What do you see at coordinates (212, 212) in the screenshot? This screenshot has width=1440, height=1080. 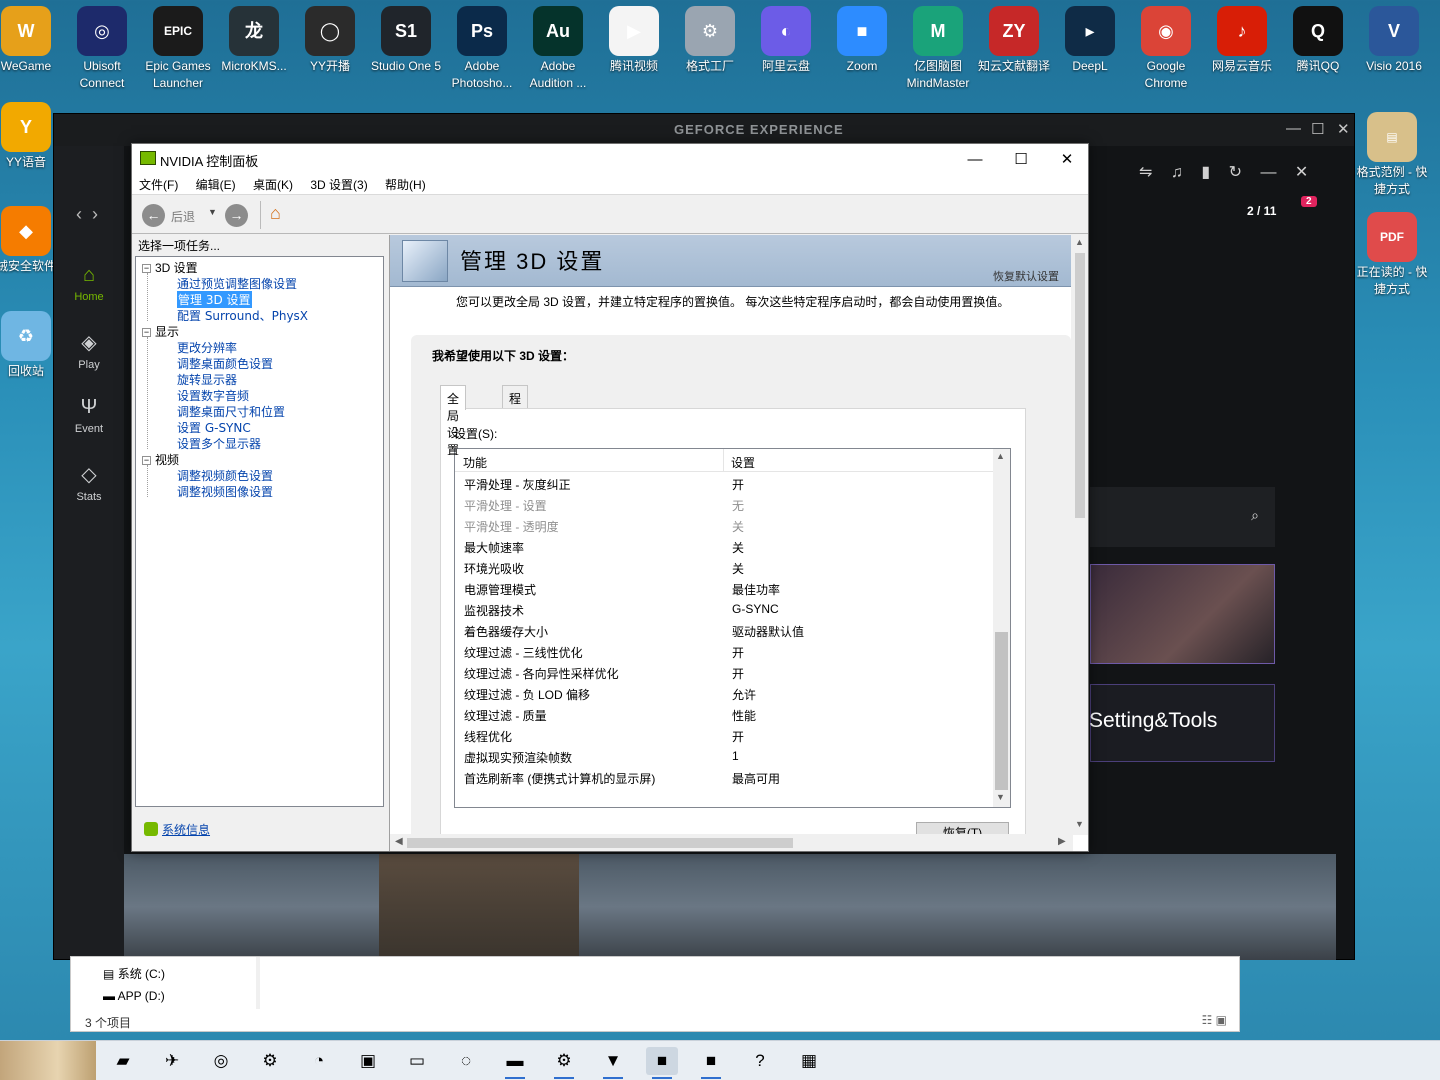 I see `back-dropdown-icon: ▼` at bounding box center [212, 212].